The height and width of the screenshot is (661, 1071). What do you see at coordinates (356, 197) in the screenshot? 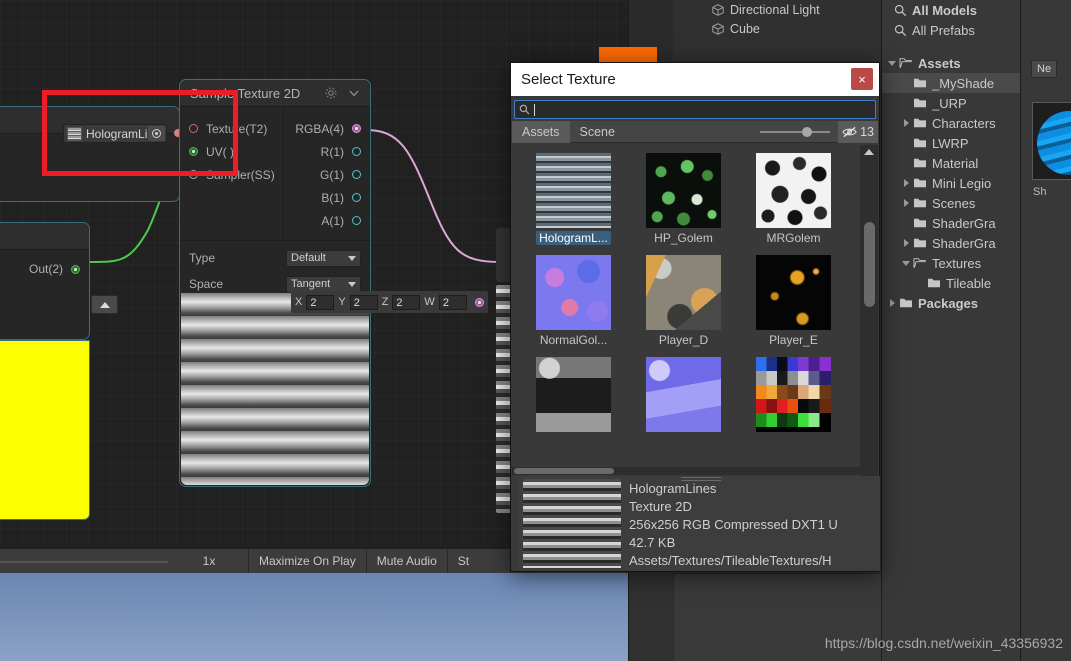
I see `output-slot-b` at bounding box center [356, 197].